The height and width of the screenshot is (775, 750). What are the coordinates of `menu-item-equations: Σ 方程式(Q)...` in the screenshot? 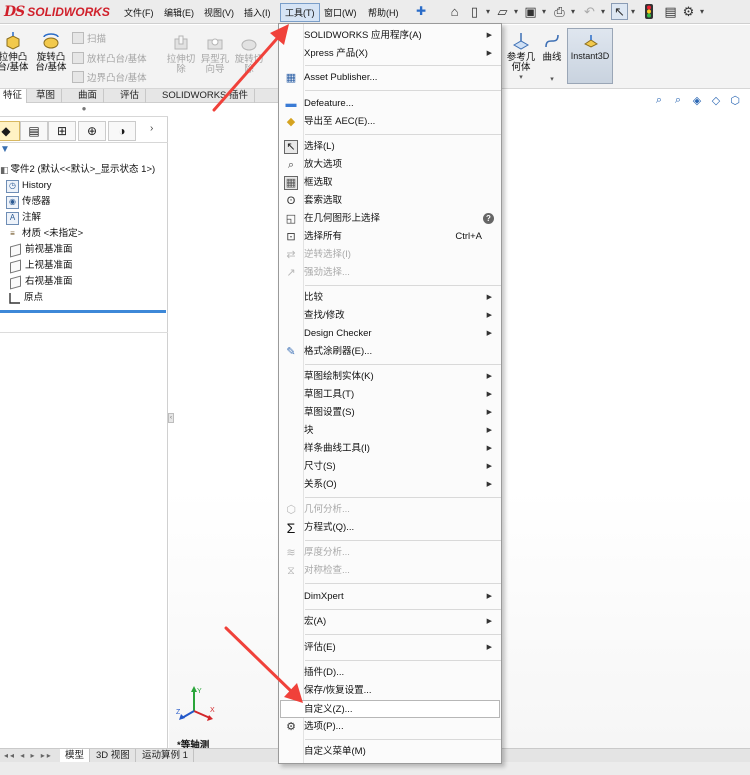 It's located at (390, 528).